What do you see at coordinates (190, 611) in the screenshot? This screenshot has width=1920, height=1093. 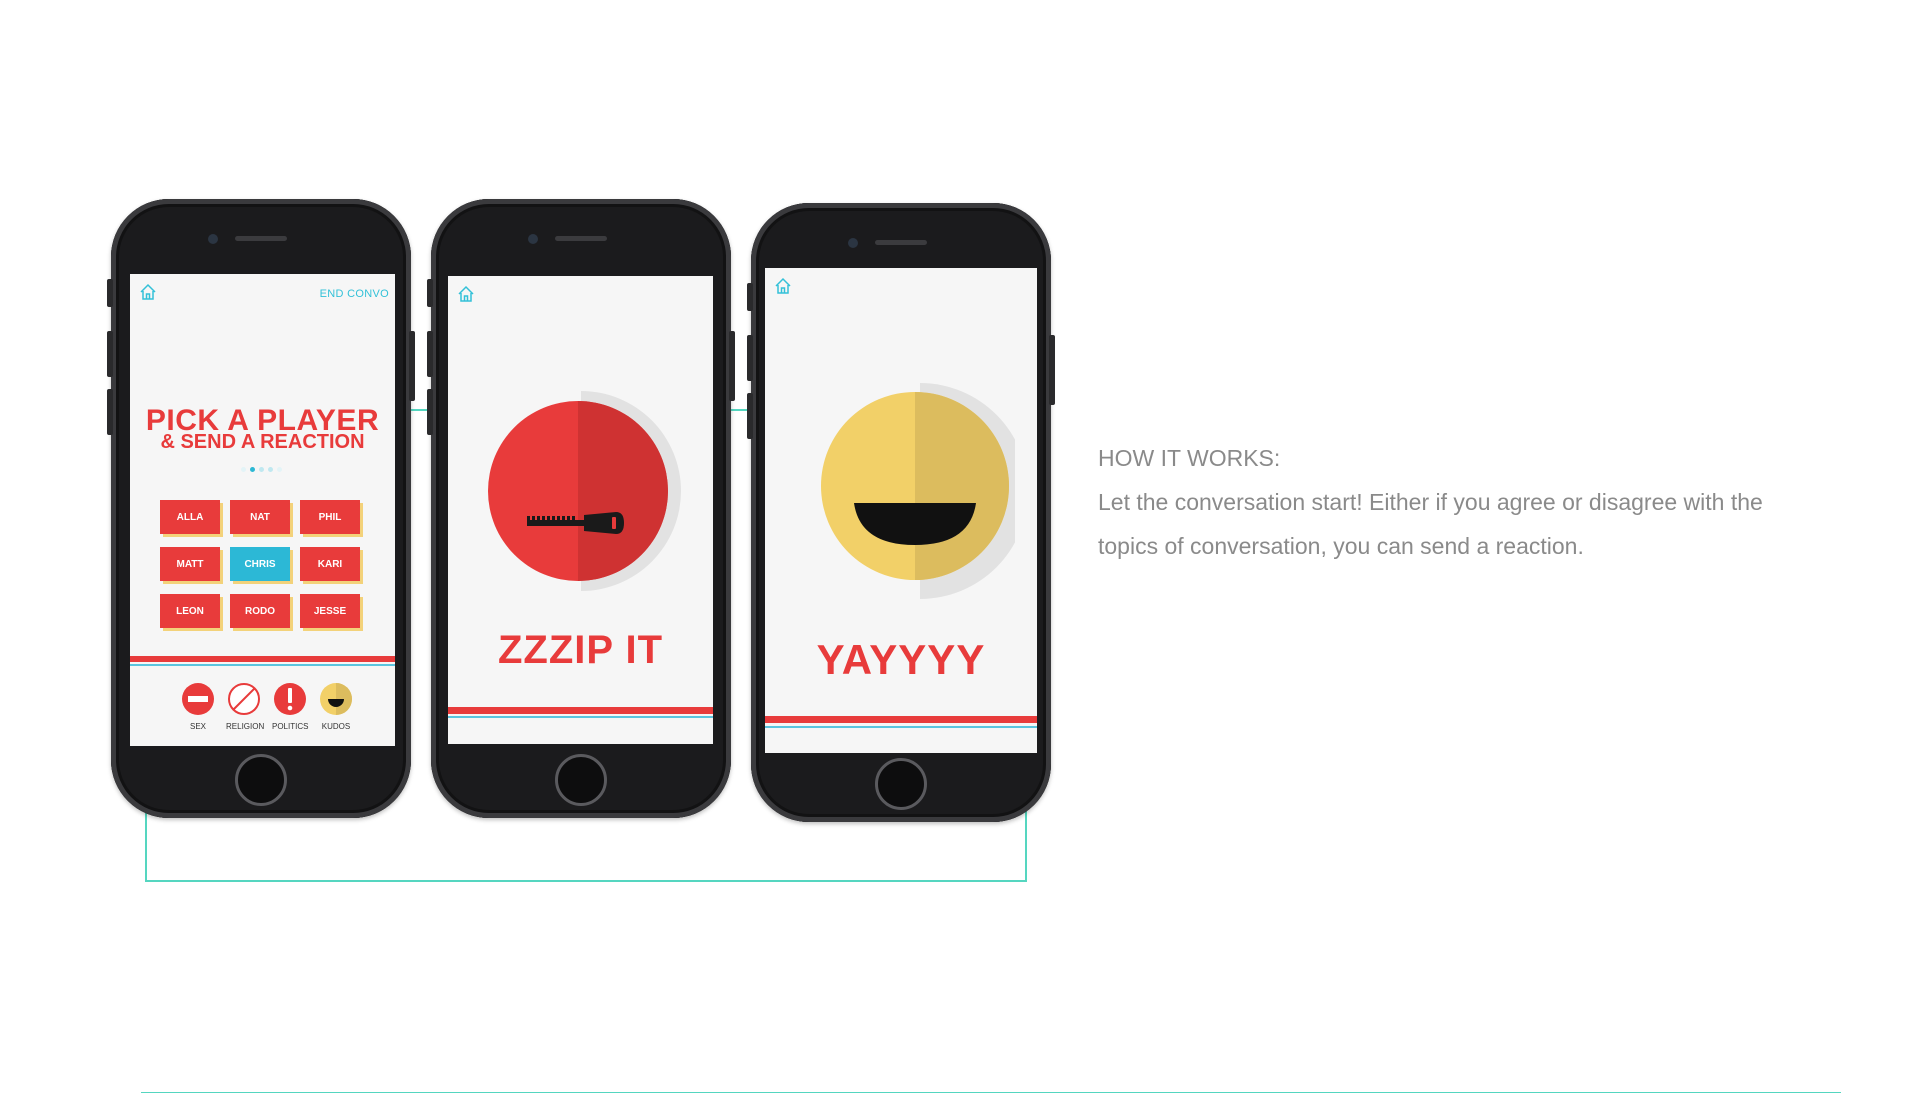 I see `player-button-leon: LEON` at bounding box center [190, 611].